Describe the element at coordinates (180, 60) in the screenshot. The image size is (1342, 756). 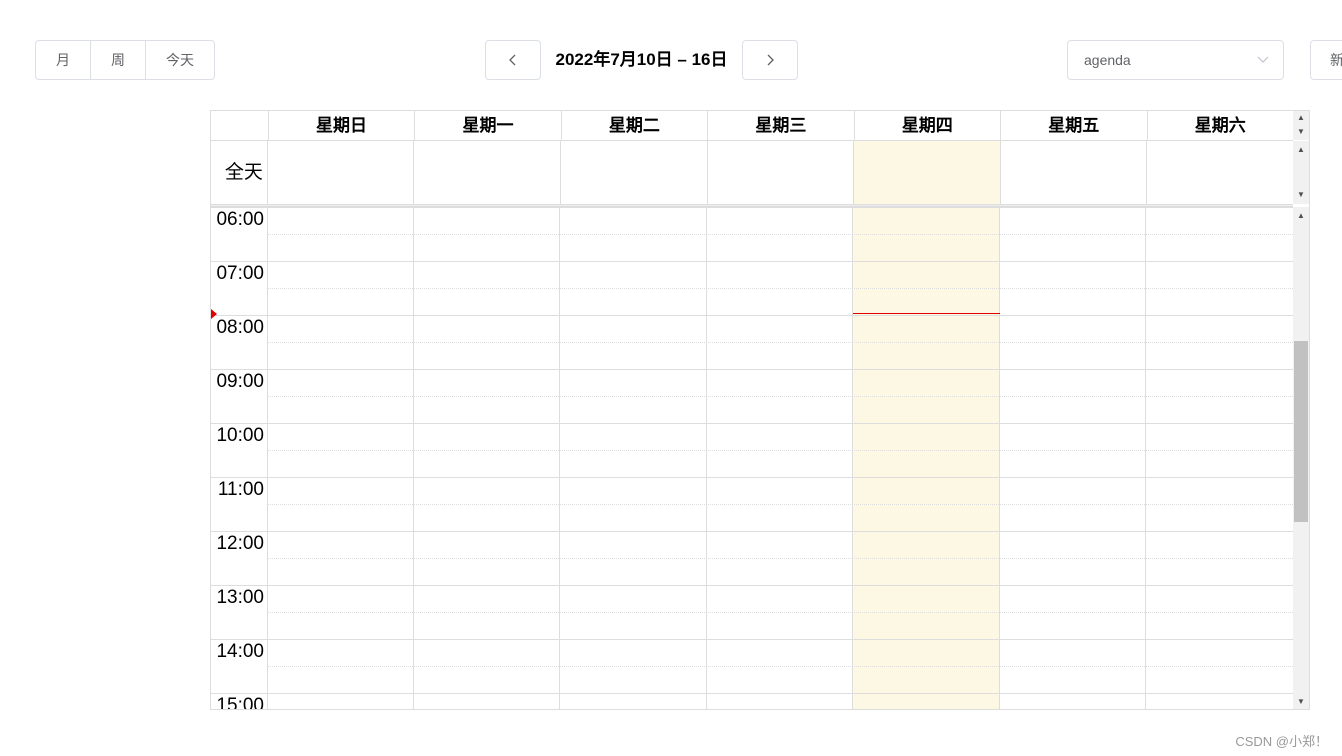
I see `today-button: 今天` at that location.